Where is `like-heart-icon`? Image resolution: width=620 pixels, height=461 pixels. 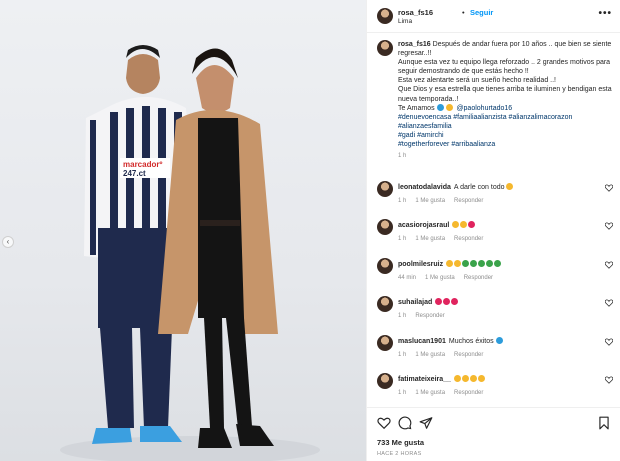
like-heart-icon is located at coordinates (384, 423).